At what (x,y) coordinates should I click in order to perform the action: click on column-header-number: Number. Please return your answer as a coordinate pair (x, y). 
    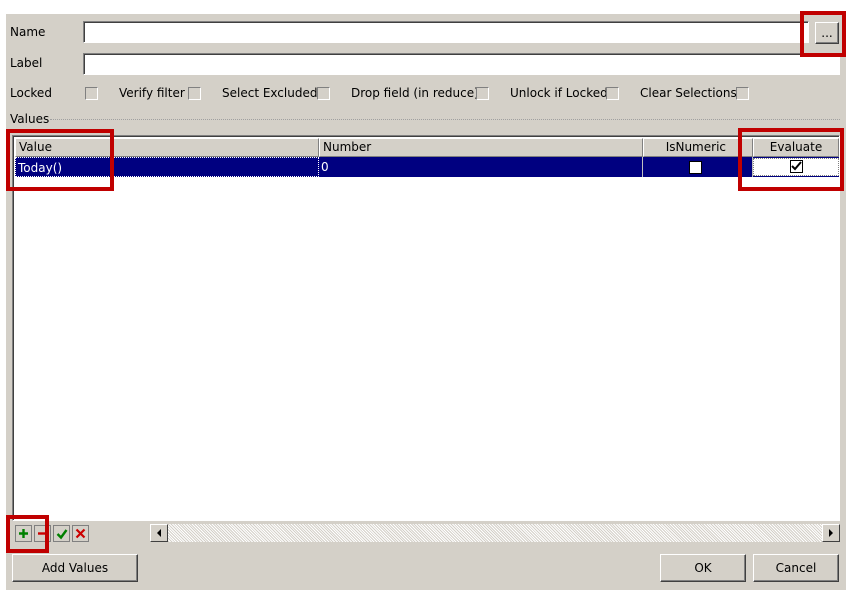
    Looking at the image, I should click on (481, 147).